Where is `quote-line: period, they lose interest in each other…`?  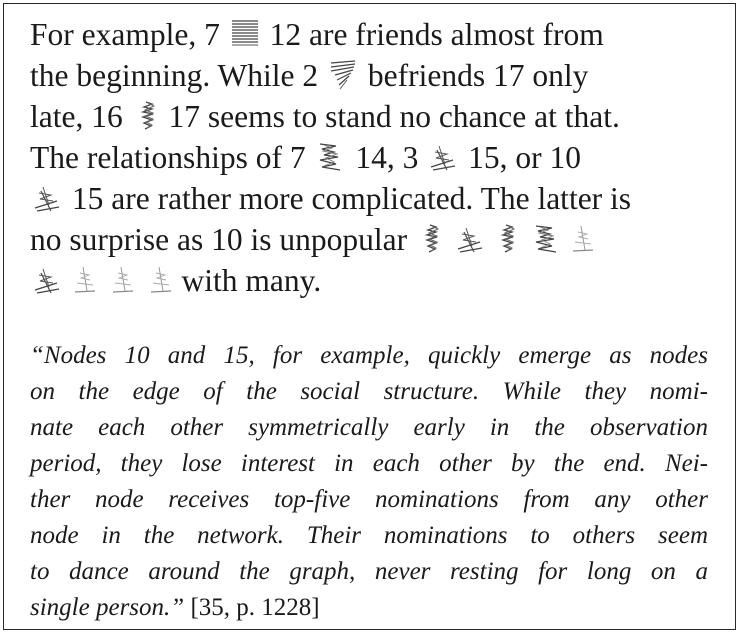 quote-line: period, they lose interest in each other… is located at coordinates (369, 463).